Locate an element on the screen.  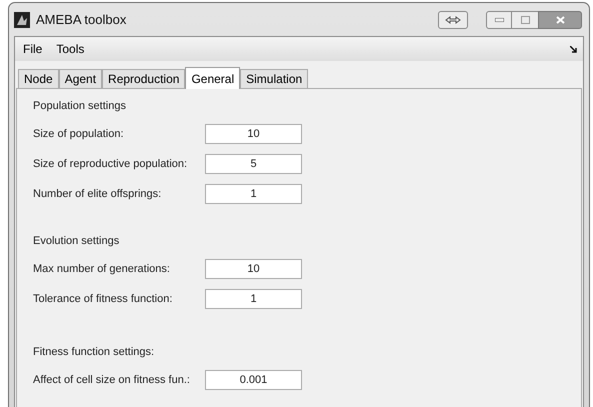
maximize-button is located at coordinates (525, 19).